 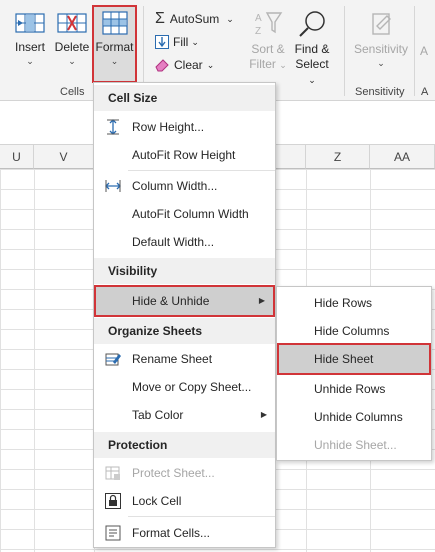 I want to click on column-width-icon, so click(x=113, y=186).